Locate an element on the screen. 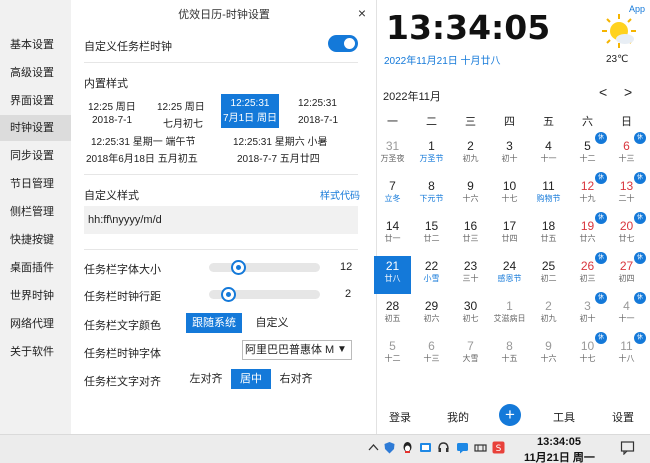  calendar-day: 1 万圣节 is located at coordinates (431, 155).